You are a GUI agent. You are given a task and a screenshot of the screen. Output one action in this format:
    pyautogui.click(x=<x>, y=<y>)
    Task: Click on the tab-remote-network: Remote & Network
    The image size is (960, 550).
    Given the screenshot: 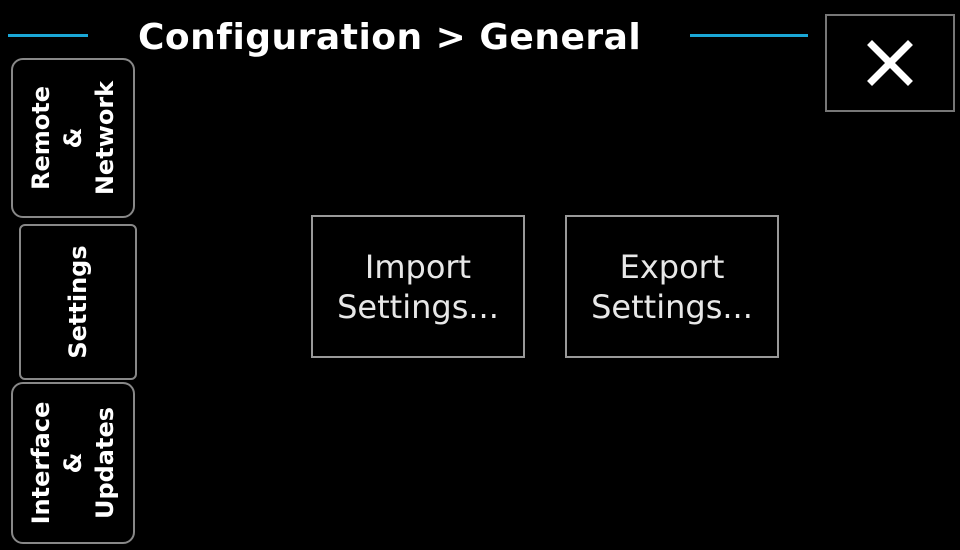 What is the action you would take?
    pyautogui.click(x=73, y=138)
    